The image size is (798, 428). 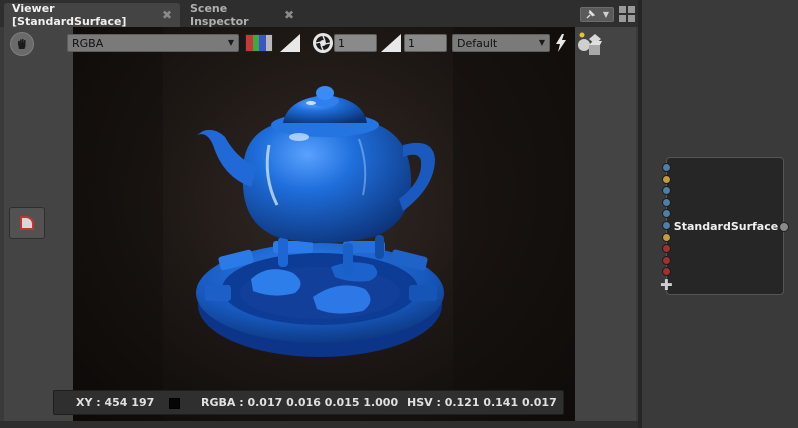 I want to click on channel-select-value: RGBA, so click(x=88, y=43).